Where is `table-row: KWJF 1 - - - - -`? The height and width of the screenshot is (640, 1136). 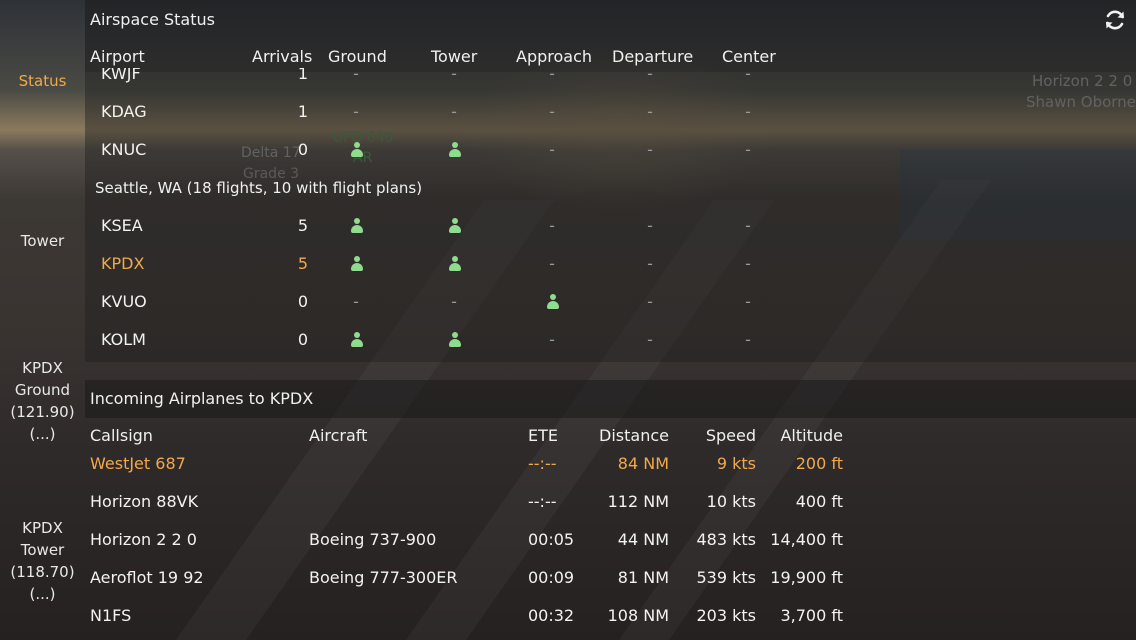
table-row: KWJF 1 - - - - - is located at coordinates (445, 85).